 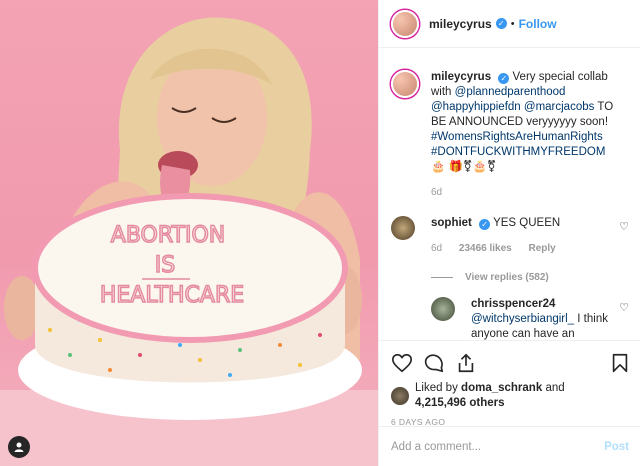 What do you see at coordinates (405, 23) in the screenshot?
I see `avatar` at bounding box center [405, 23].